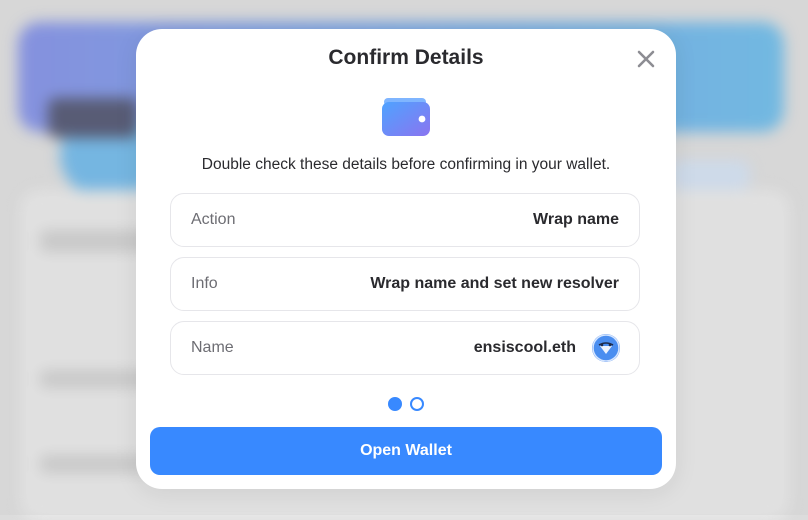 The width and height of the screenshot is (808, 520). Describe the element at coordinates (606, 348) in the screenshot. I see `name-avatar-icon` at that location.